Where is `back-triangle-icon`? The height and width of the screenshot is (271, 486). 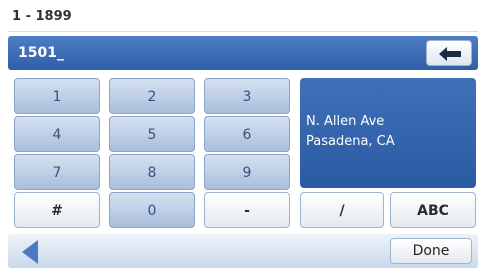
back-triangle-icon is located at coordinates (30, 252).